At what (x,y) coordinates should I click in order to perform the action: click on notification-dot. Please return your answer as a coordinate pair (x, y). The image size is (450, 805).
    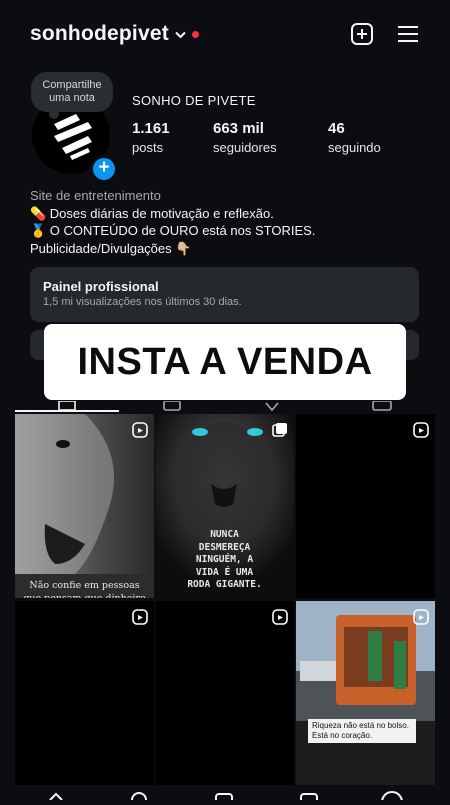
    Looking at the image, I should click on (195, 34).